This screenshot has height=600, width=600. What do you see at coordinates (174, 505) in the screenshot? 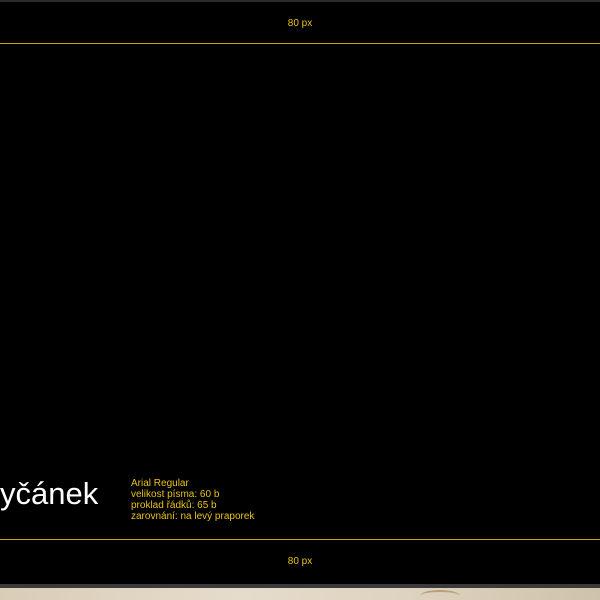
I see `line-spacing-label: proklad řádků: 65 b` at bounding box center [174, 505].